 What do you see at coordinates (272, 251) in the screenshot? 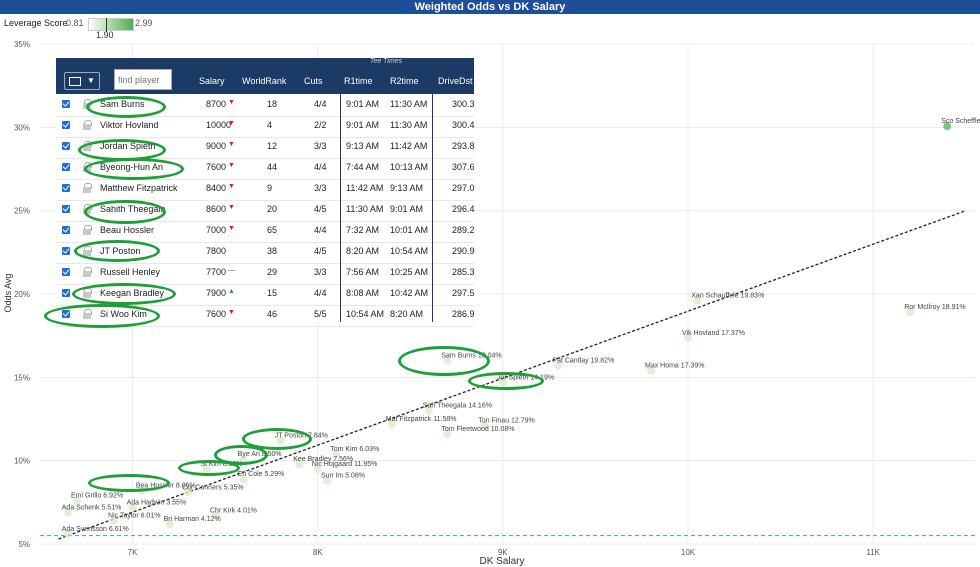
I see `worldrank-cell: 38` at bounding box center [272, 251].